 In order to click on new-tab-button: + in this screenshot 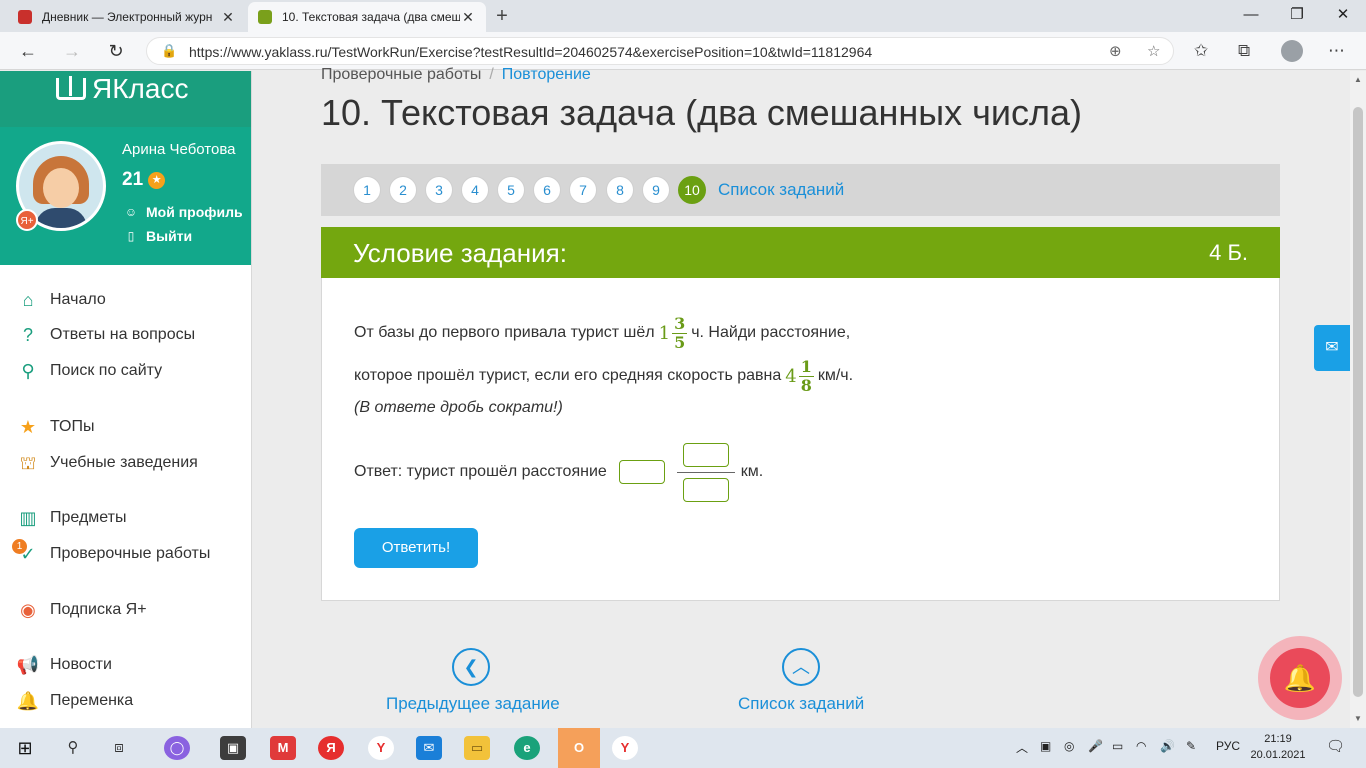, I will do `click(502, 16)`.